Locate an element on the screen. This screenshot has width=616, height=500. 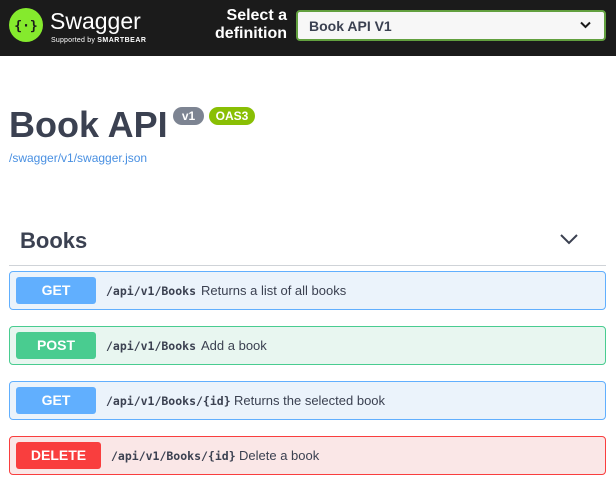
oas-badge: OAS3 is located at coordinates (232, 116).